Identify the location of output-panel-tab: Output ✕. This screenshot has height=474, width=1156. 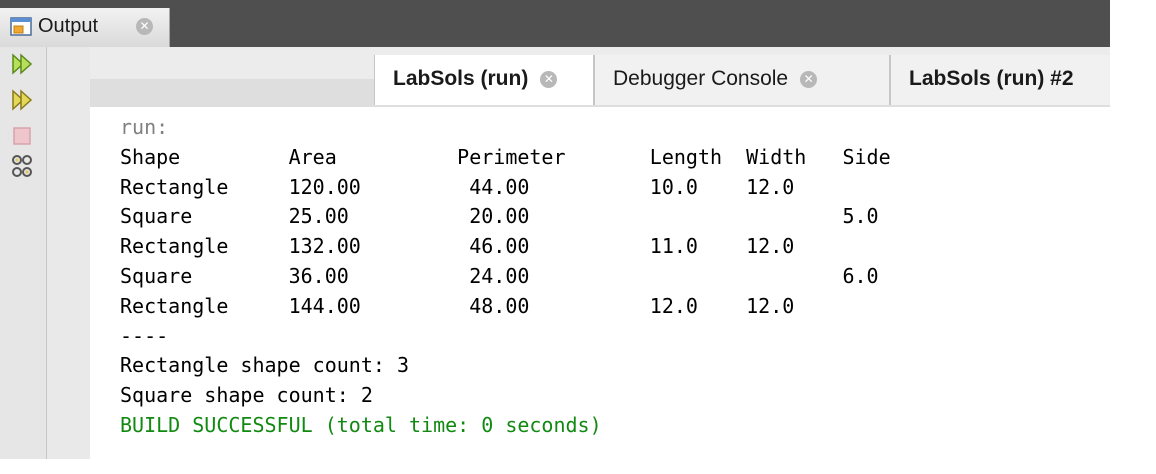
(85, 28).